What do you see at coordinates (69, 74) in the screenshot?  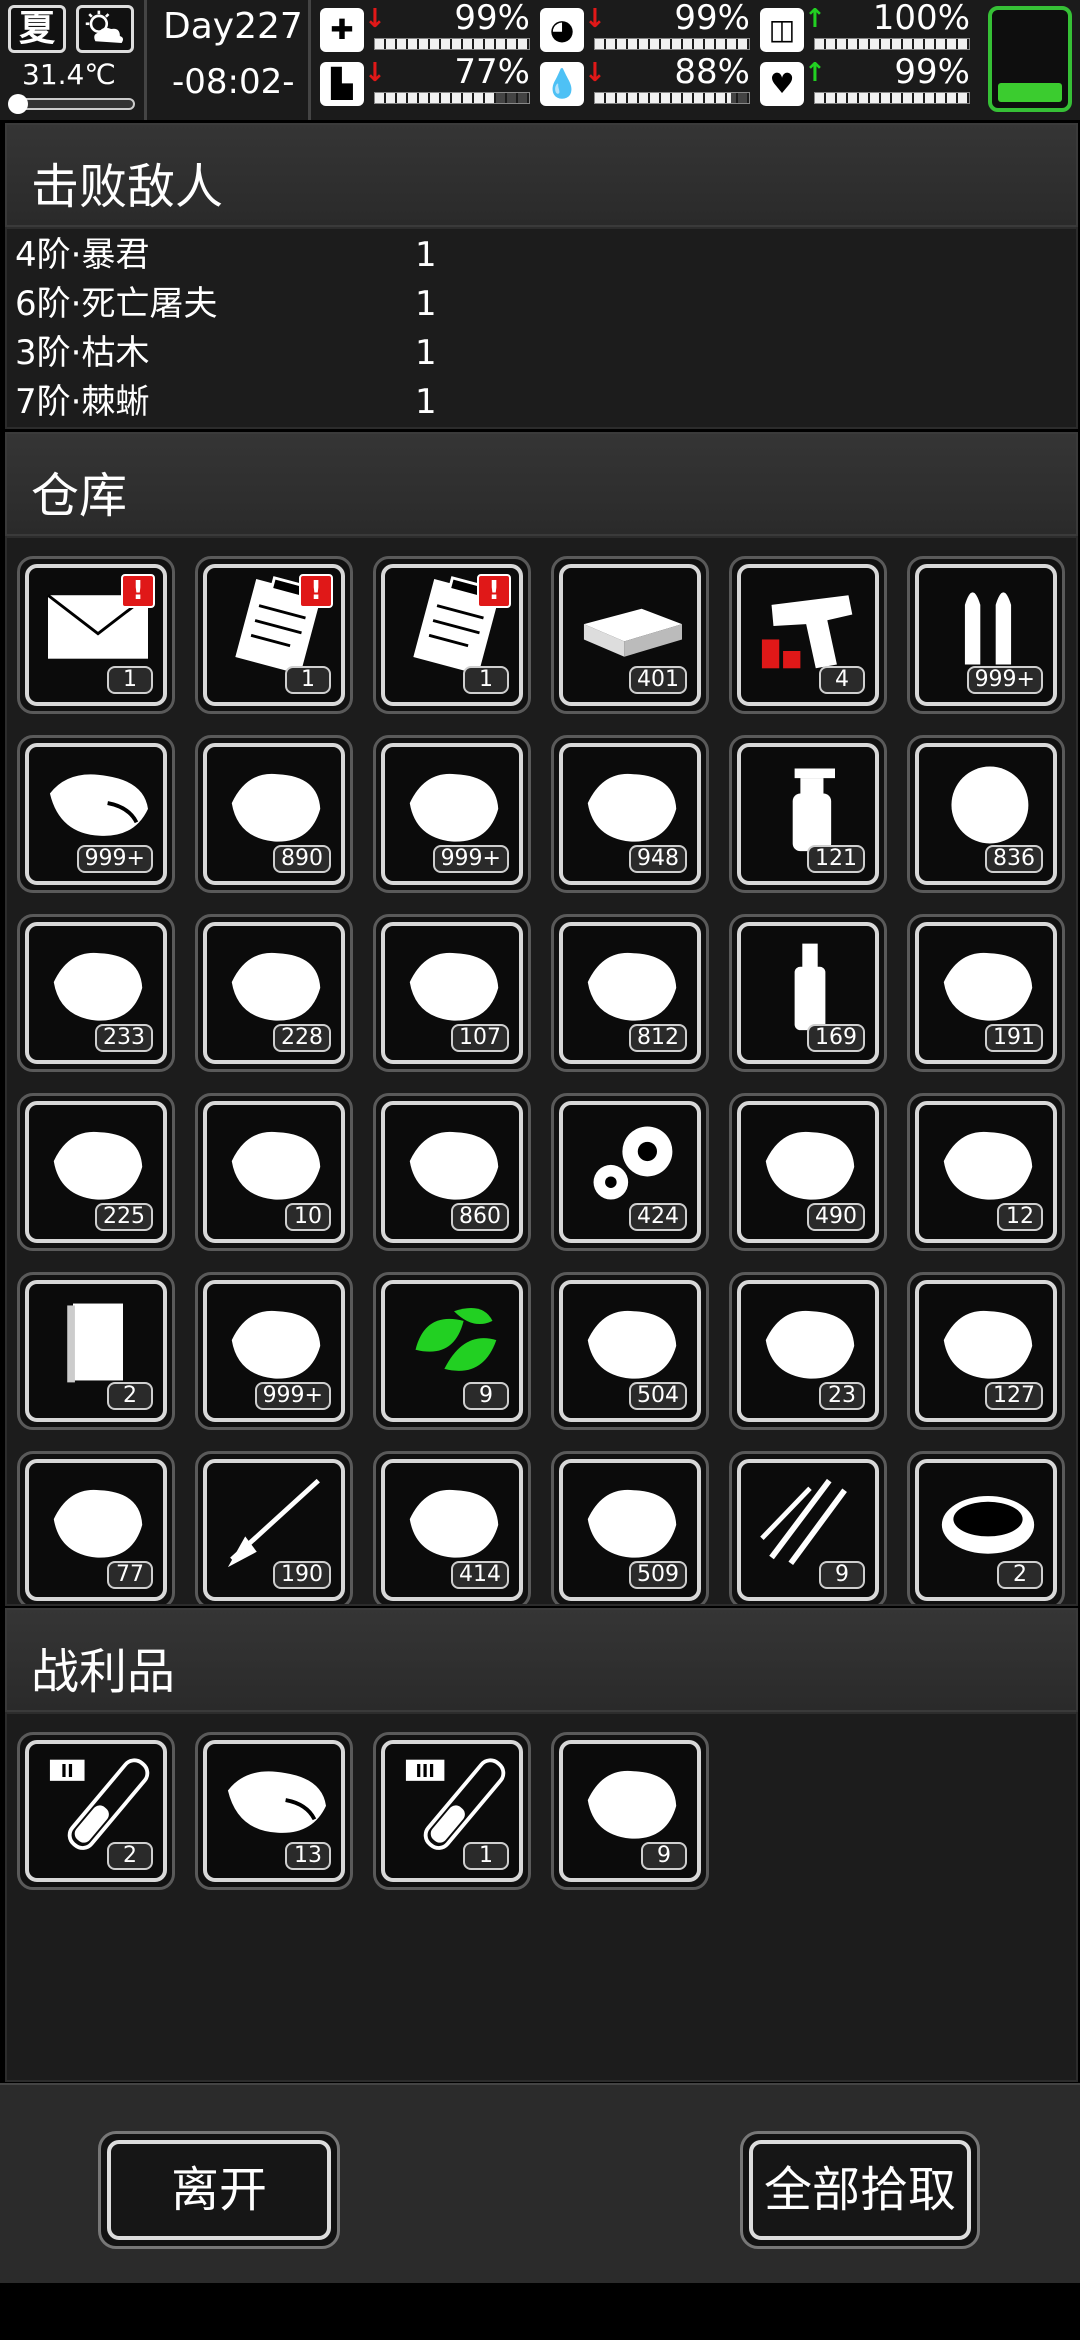 I see `temperature-readout: 31.4℃` at bounding box center [69, 74].